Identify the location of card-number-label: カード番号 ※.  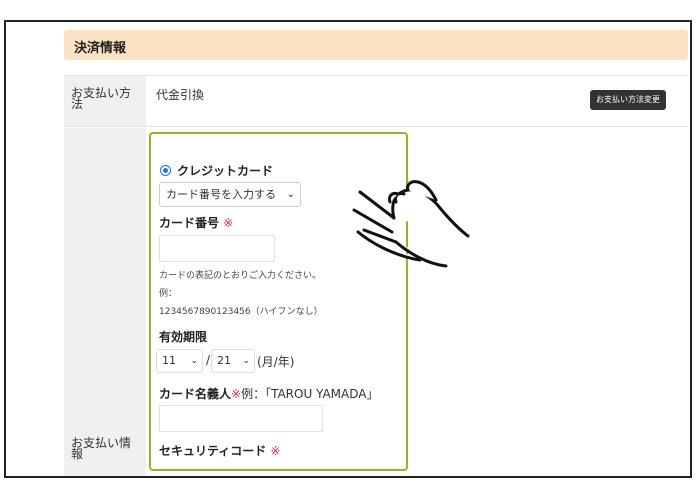
(196, 222).